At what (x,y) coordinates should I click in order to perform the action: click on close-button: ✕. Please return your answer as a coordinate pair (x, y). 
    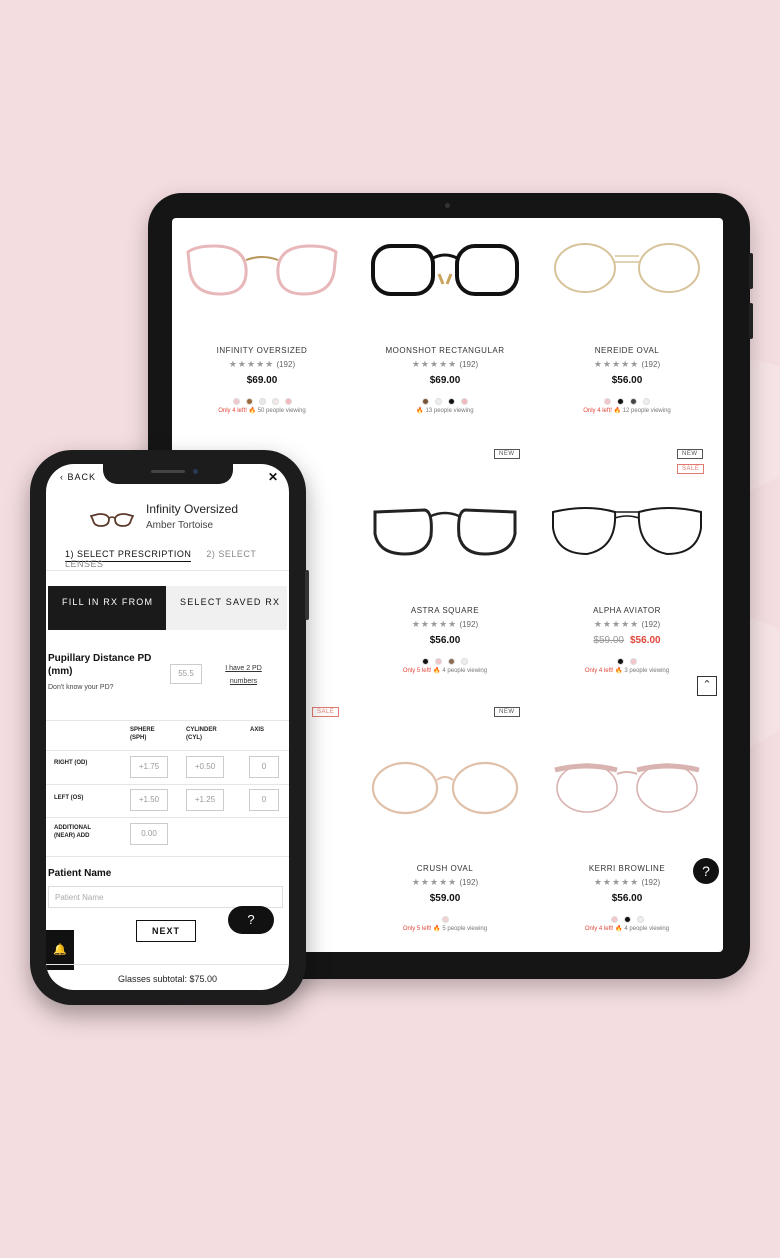
    Looking at the image, I should click on (273, 477).